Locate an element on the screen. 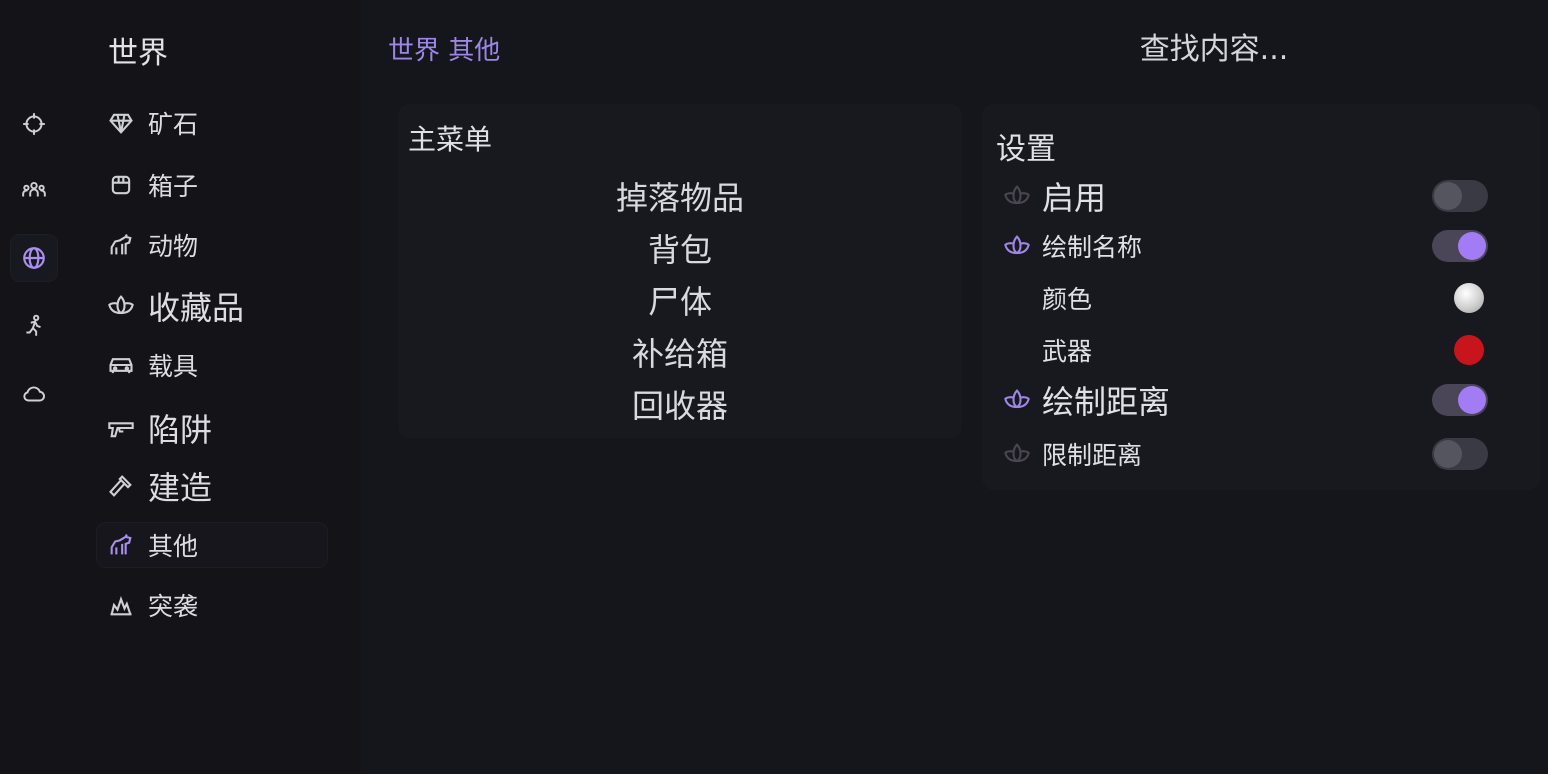 The height and width of the screenshot is (774, 1548). limit-distance-toggle is located at coordinates (1460, 454).